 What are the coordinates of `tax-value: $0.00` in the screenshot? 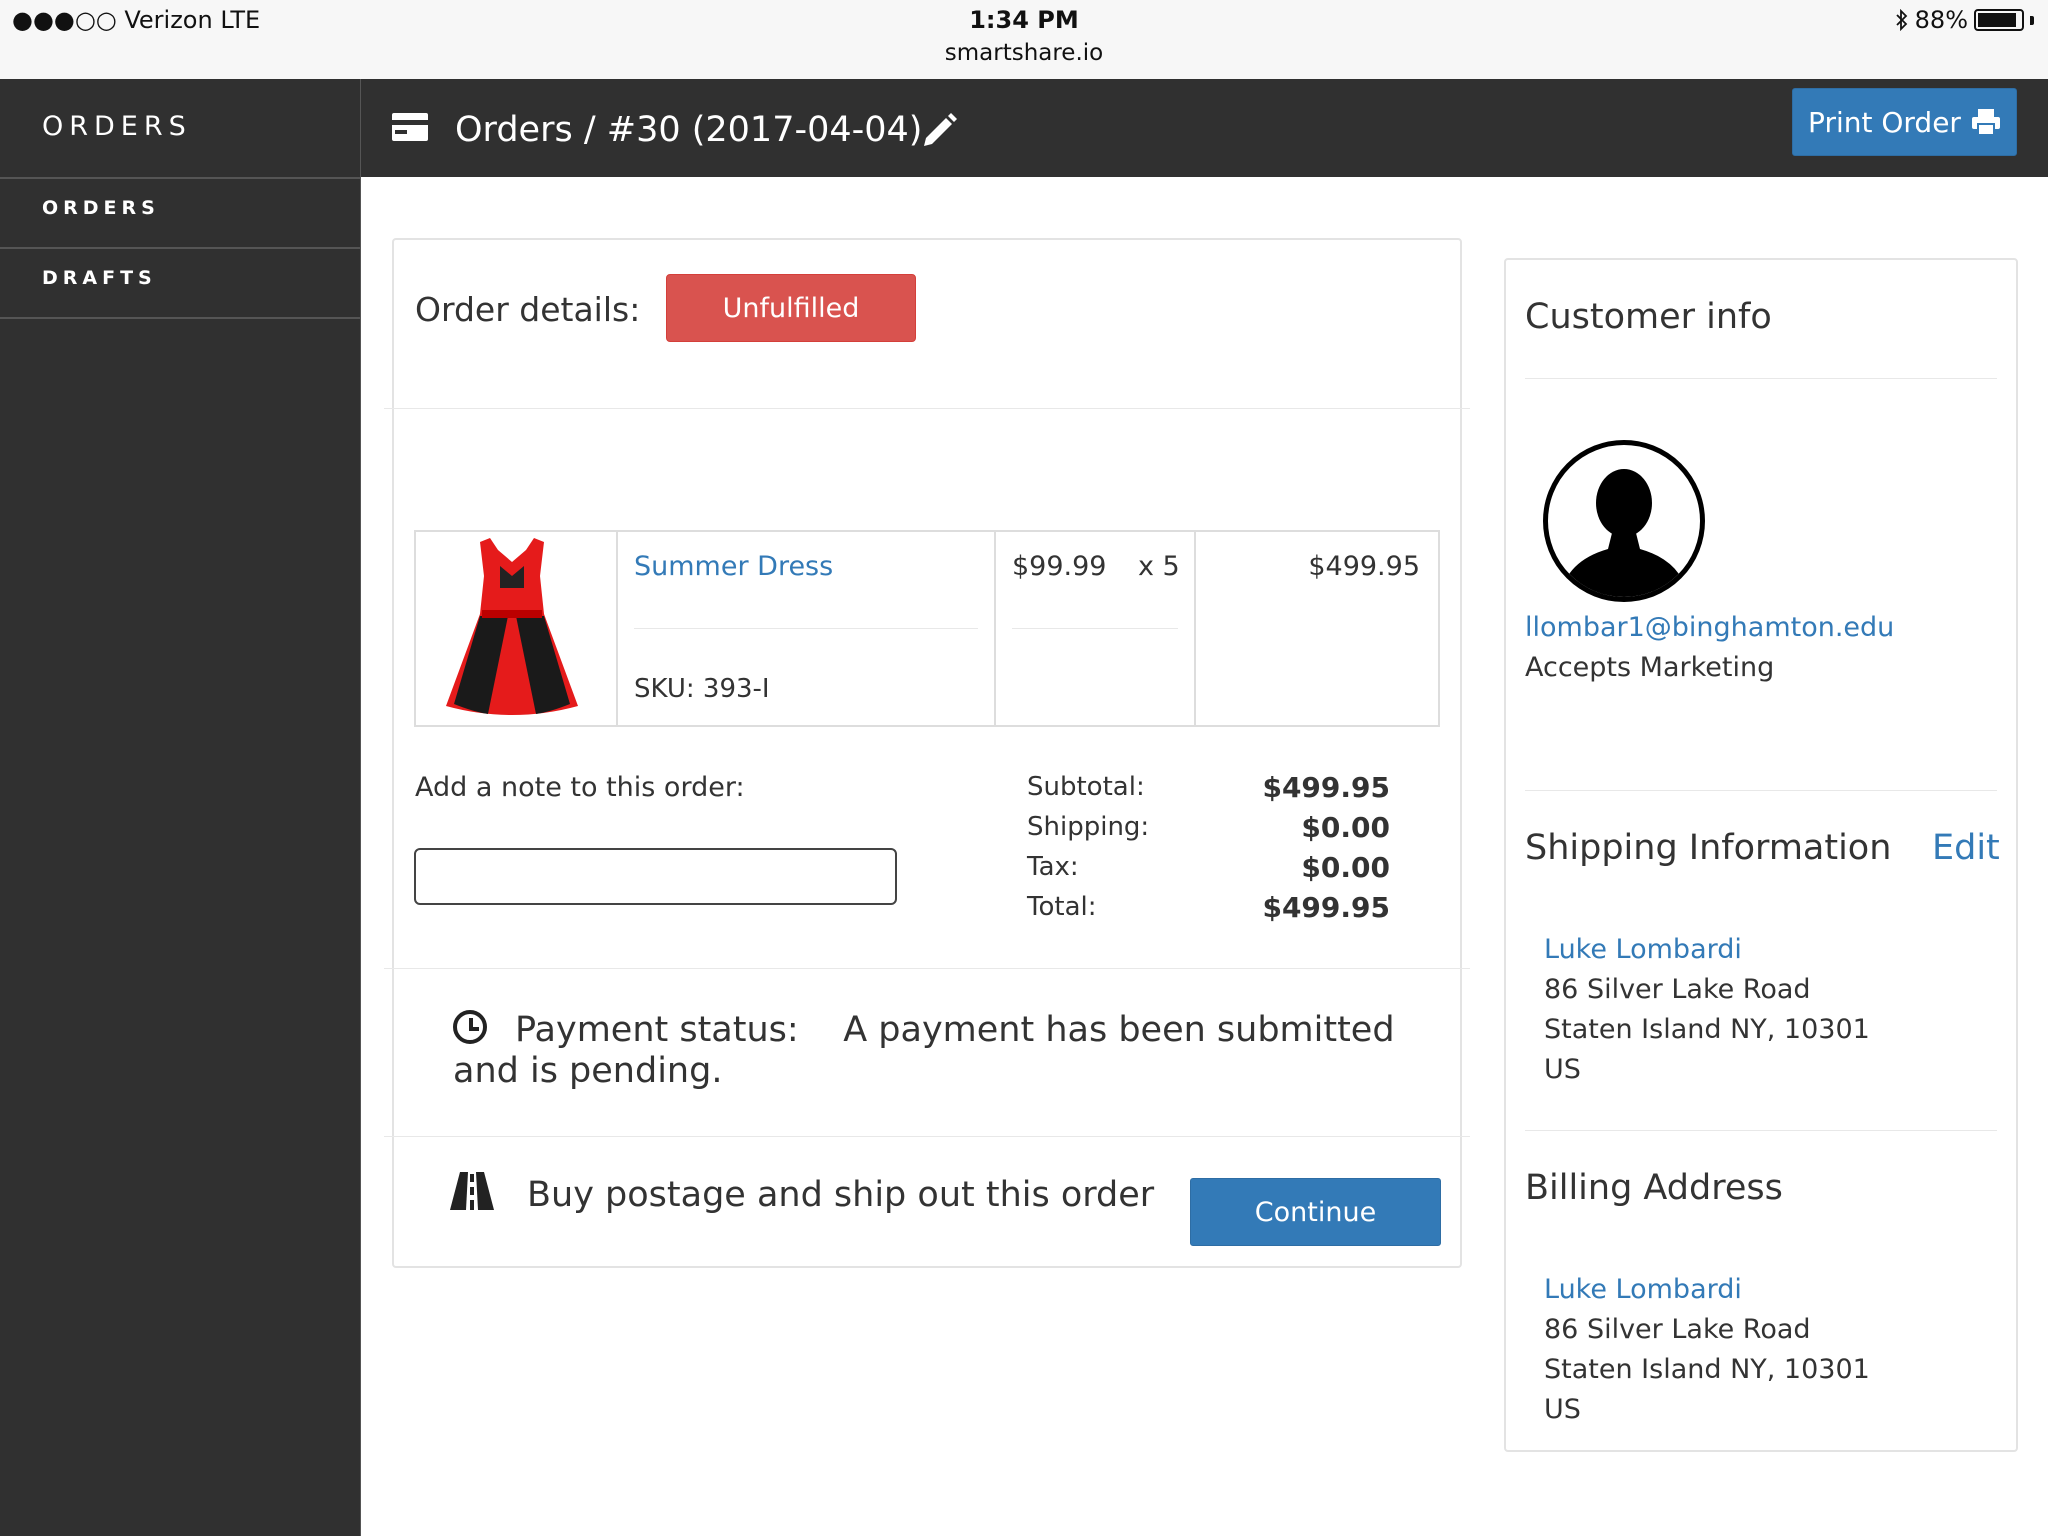 It's located at (1345, 867).